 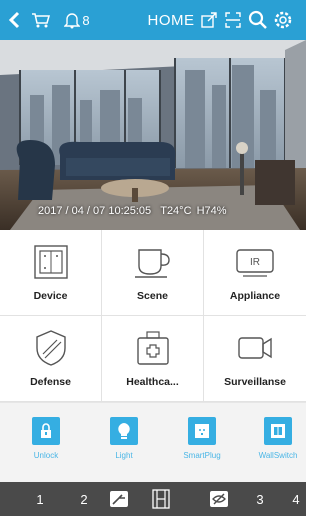 What do you see at coordinates (278, 455) in the screenshot?
I see `quick-label: WallSwitch` at bounding box center [278, 455].